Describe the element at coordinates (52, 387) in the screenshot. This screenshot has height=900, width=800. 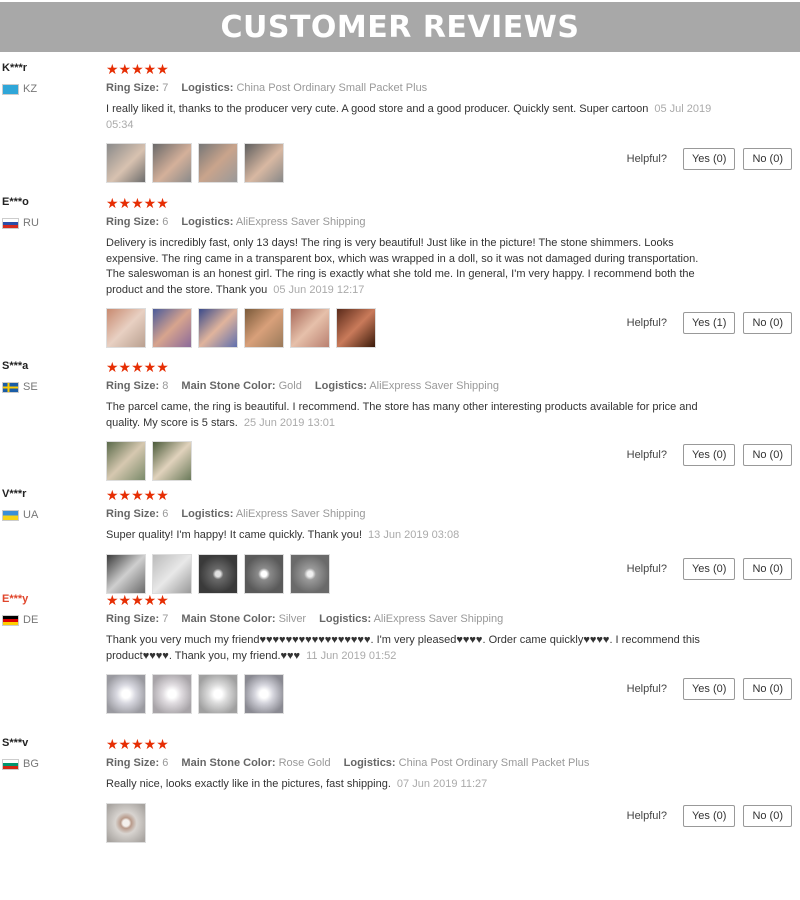
I see `reviewer-country: SE` at that location.